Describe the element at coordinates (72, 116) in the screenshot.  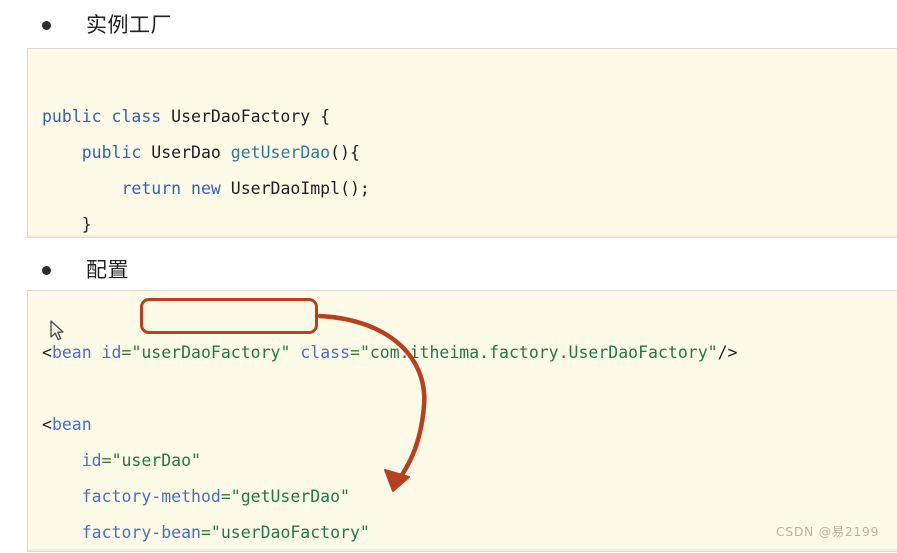
I see `token-keyword-public: public` at that location.